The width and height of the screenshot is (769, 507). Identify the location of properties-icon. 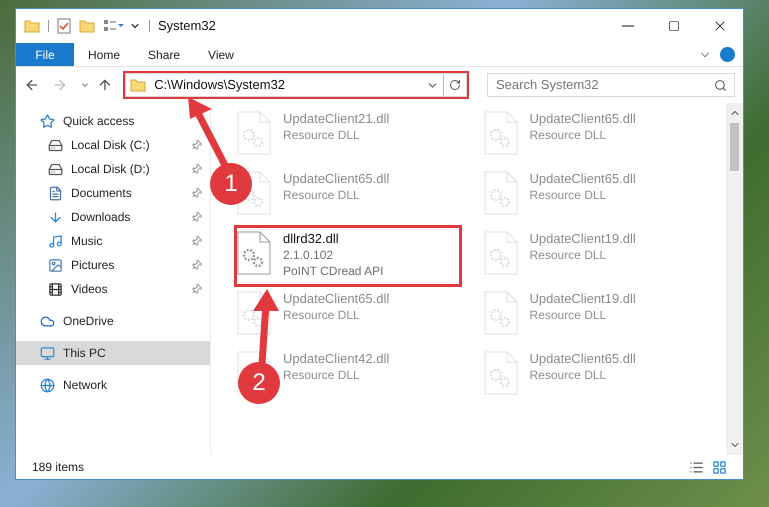
(64, 26).